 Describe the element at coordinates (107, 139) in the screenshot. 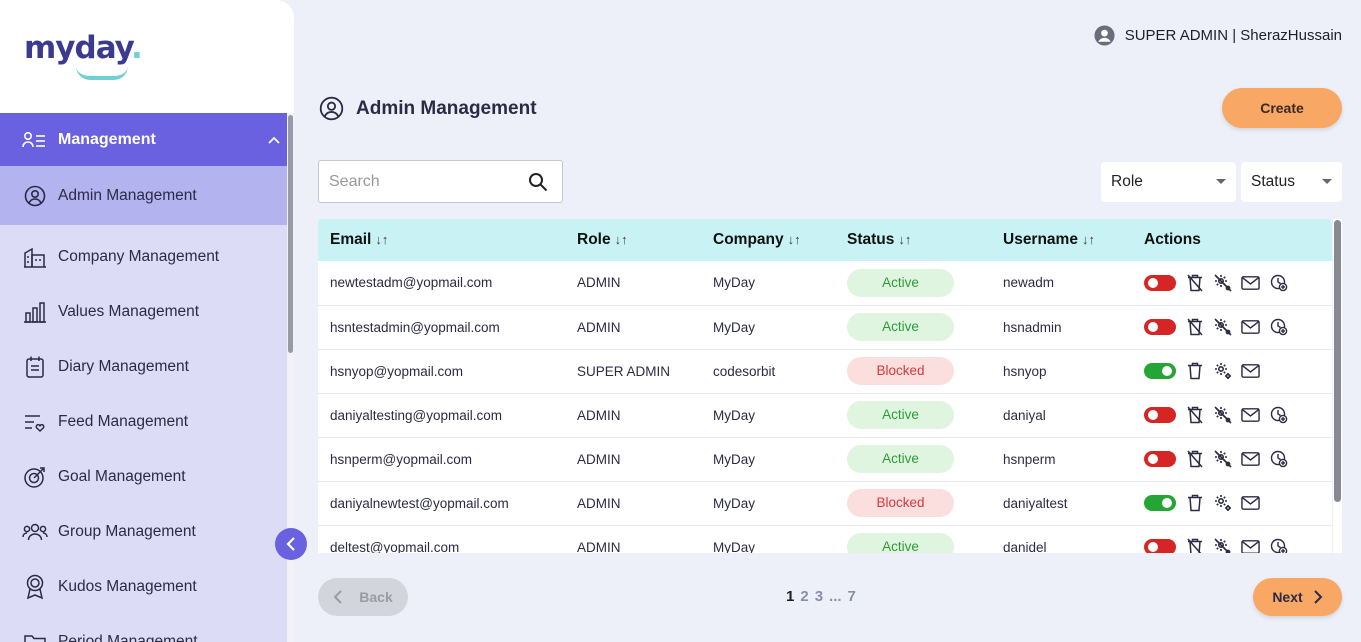

I see `sidebar-section-label: Management` at that location.